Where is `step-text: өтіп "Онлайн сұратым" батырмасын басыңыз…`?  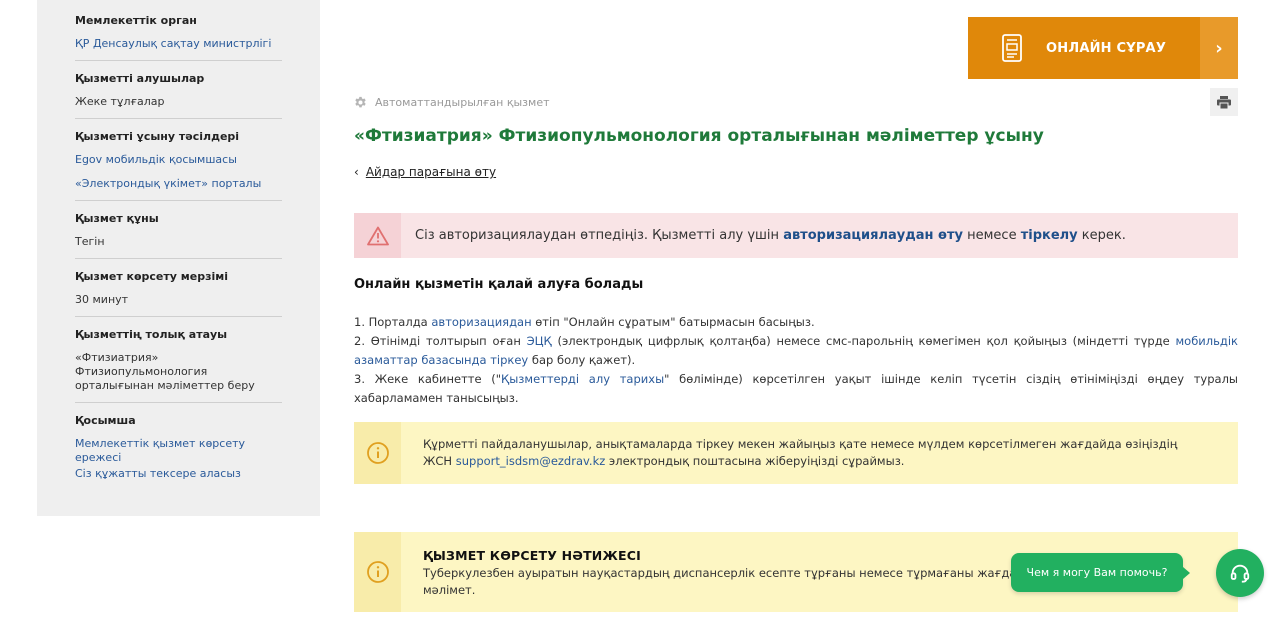
step-text: өтіп "Онлайн сұратым" батырмасын басыңыз… is located at coordinates (673, 322).